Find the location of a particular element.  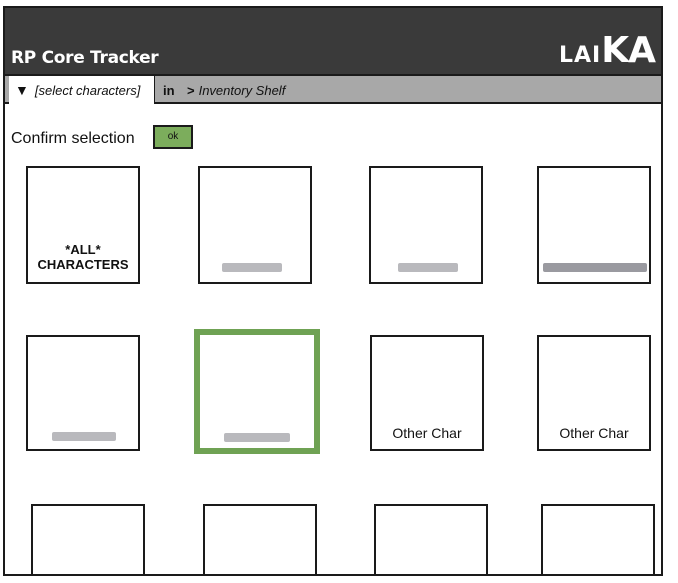

logo-text-small: LAI is located at coordinates (580, 55).